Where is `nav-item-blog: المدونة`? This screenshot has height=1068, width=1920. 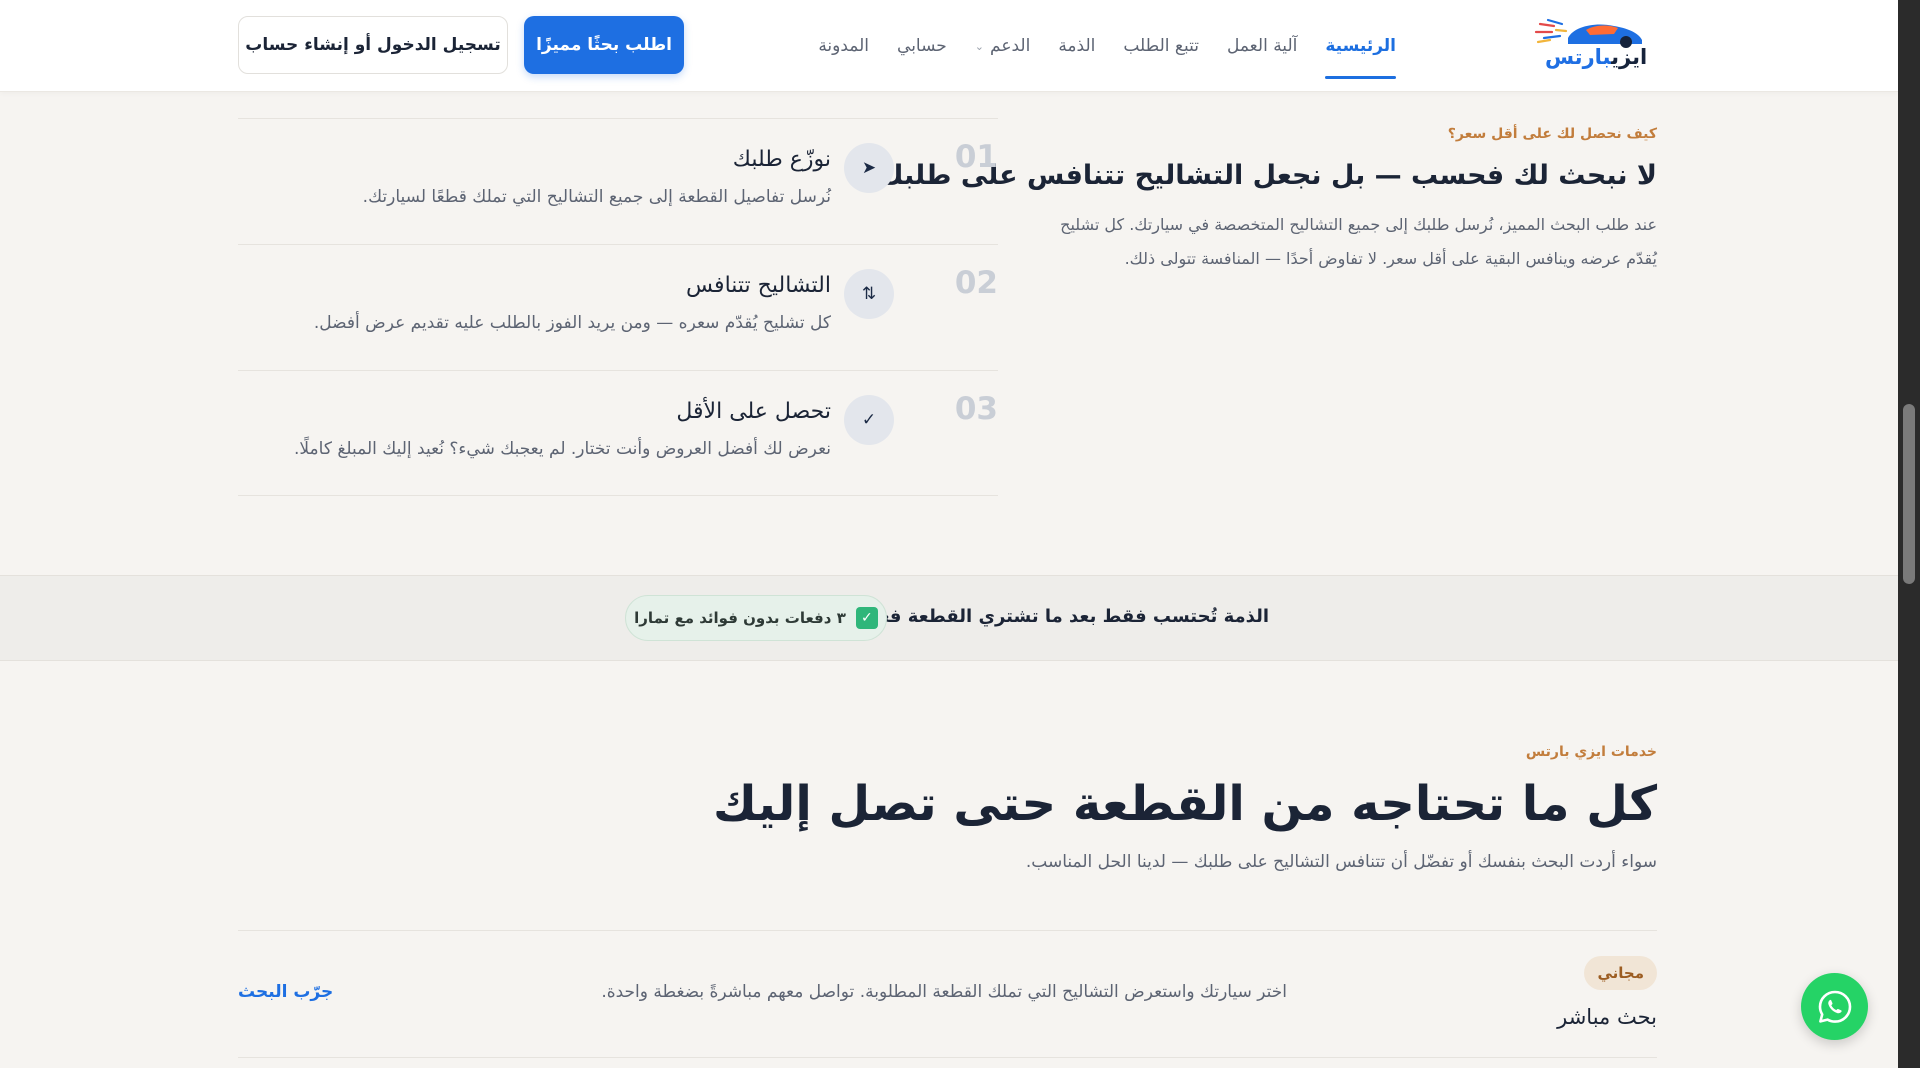
nav-item-blog: المدونة is located at coordinates (843, 46).